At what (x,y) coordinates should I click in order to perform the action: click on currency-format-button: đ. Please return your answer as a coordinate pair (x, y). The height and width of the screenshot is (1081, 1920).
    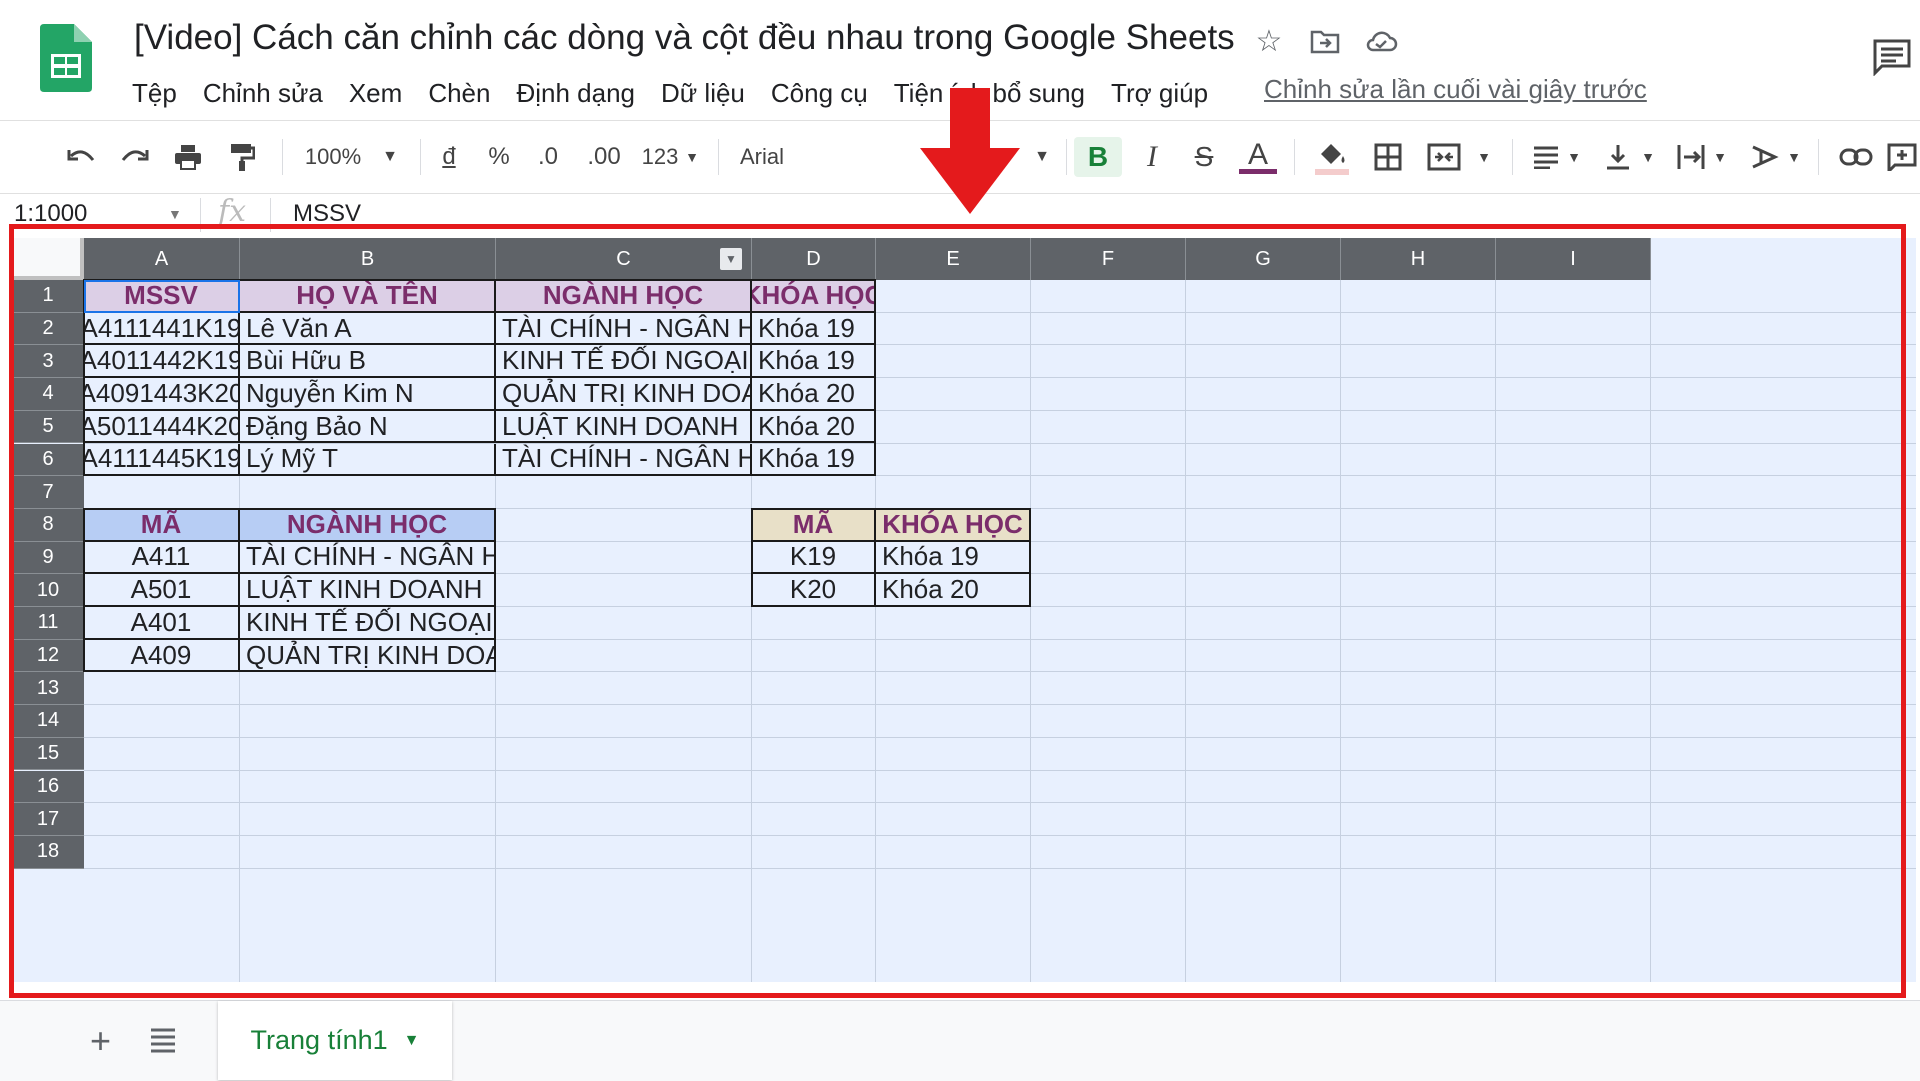
    Looking at the image, I should click on (449, 157).